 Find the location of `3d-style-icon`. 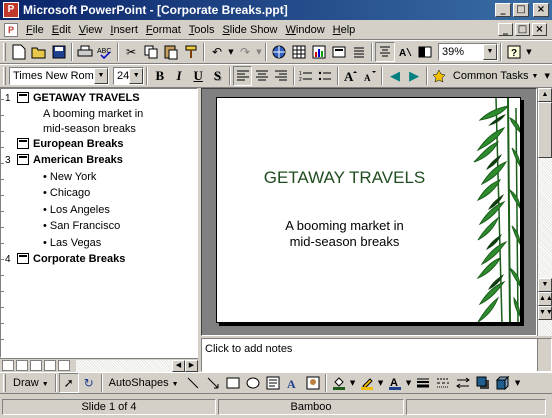

3d-style-icon is located at coordinates (503, 383).